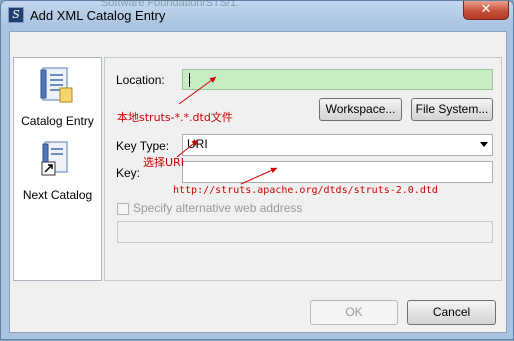 Image resolution: width=514 pixels, height=341 pixels. Describe the element at coordinates (337, 172) in the screenshot. I see `key-input` at that location.